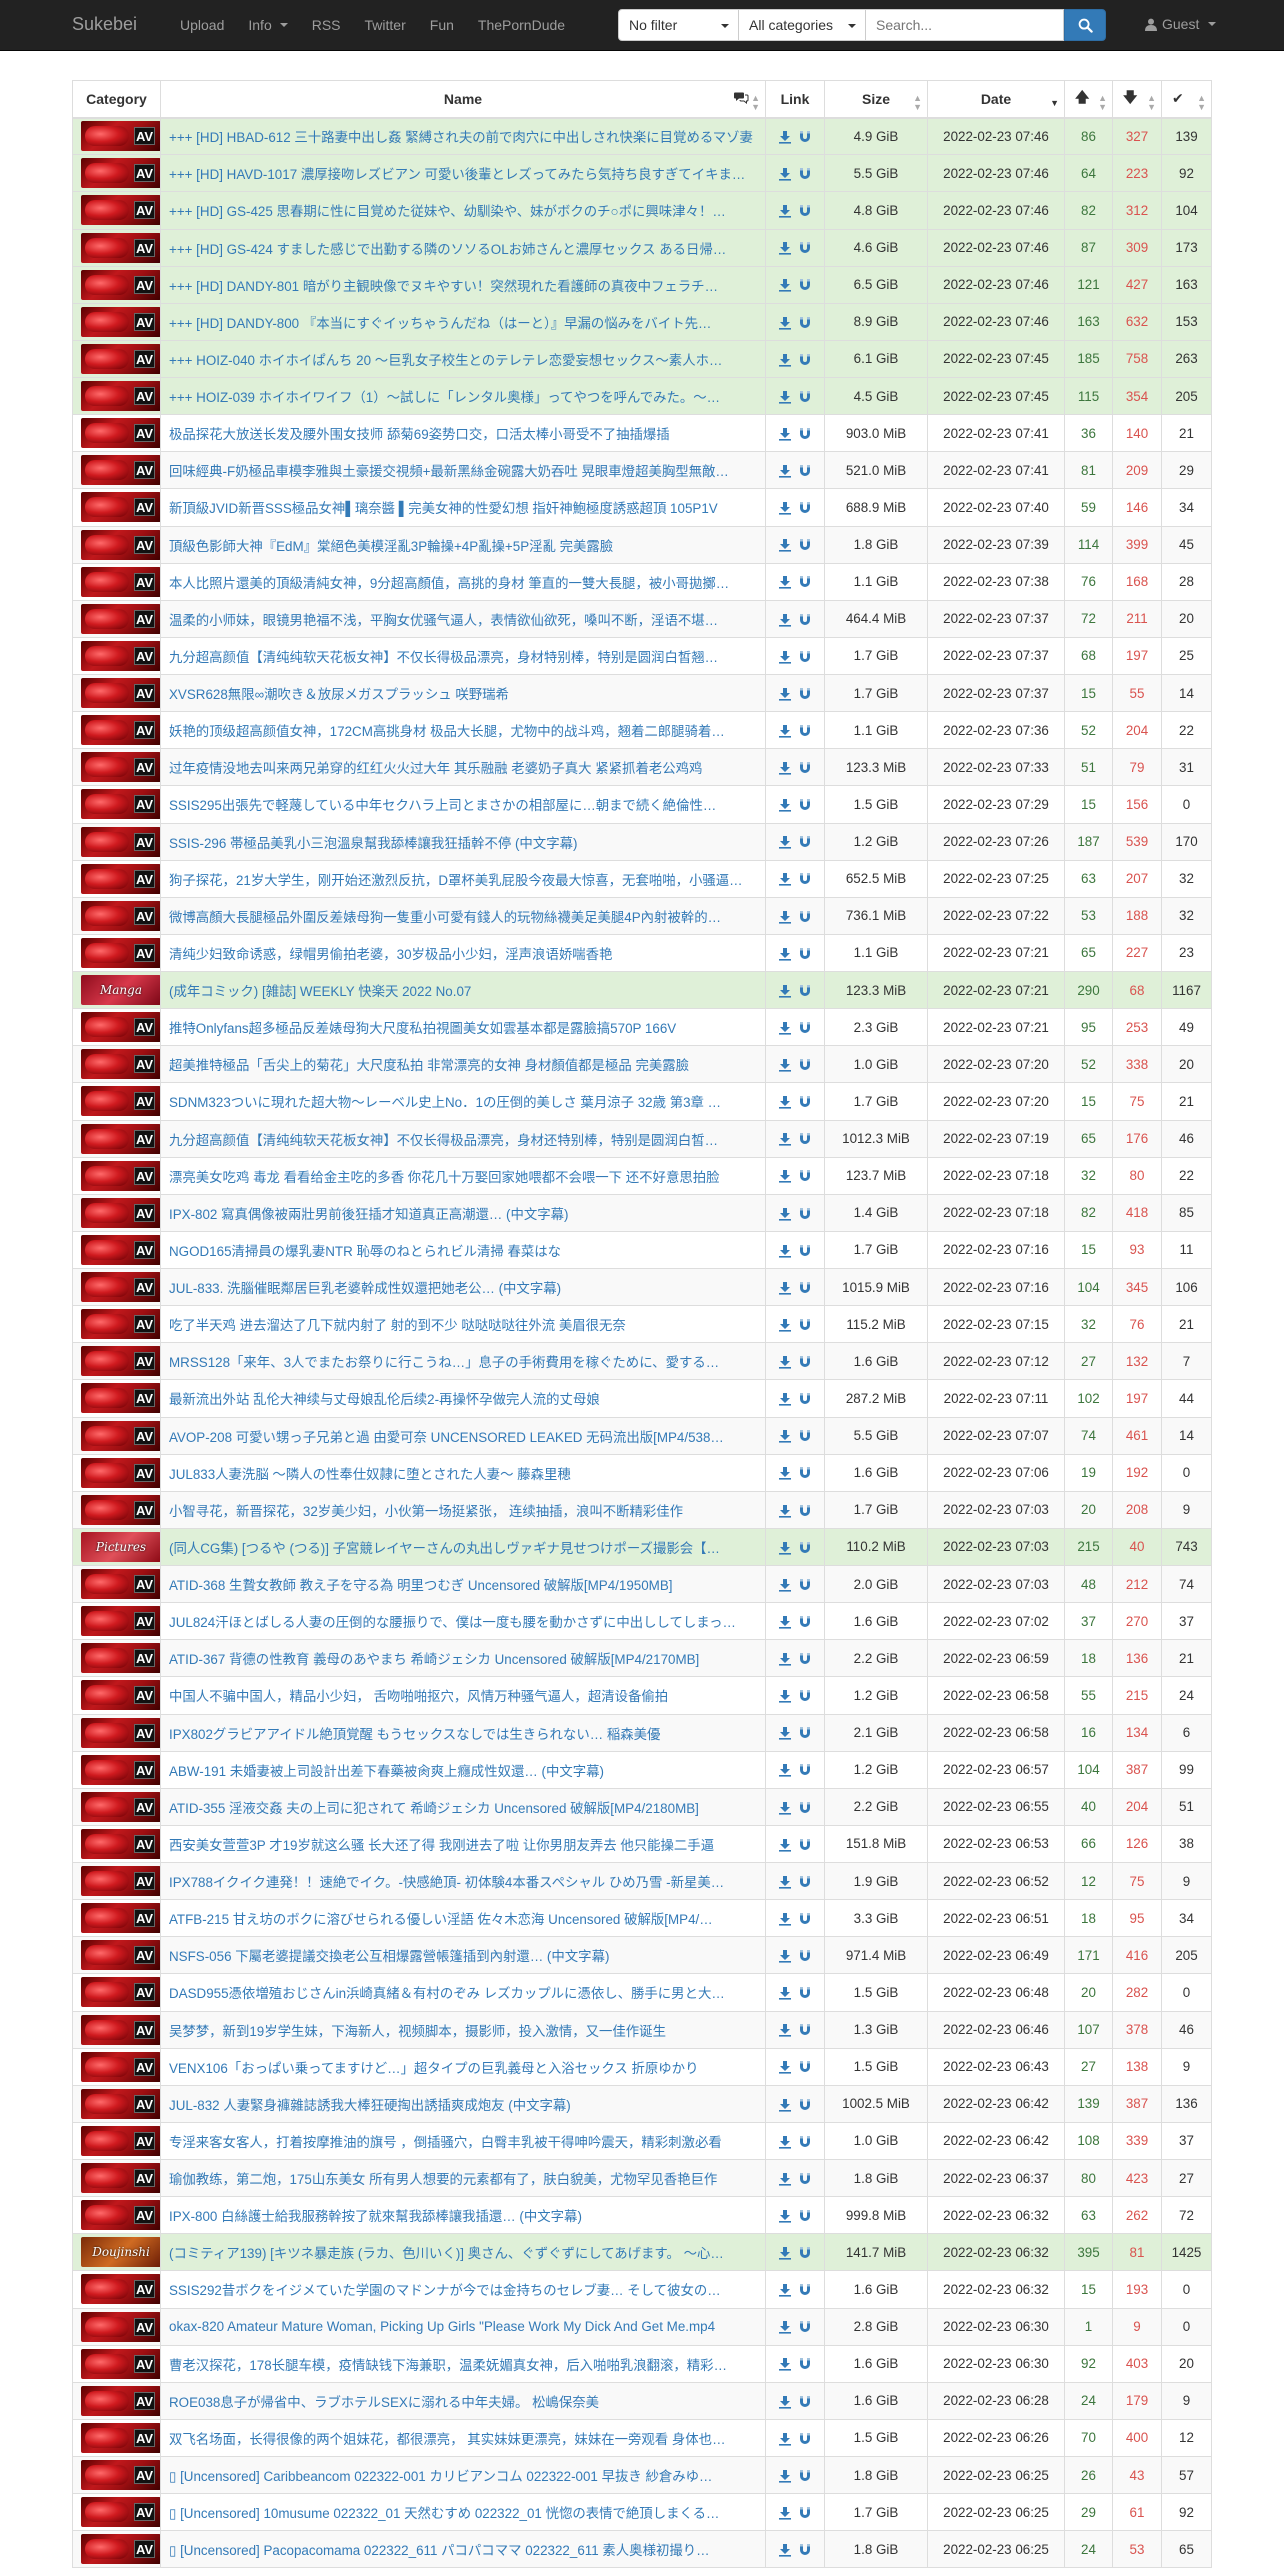 The width and height of the screenshot is (1284, 2568). I want to click on header-category: Category, so click(116, 99).